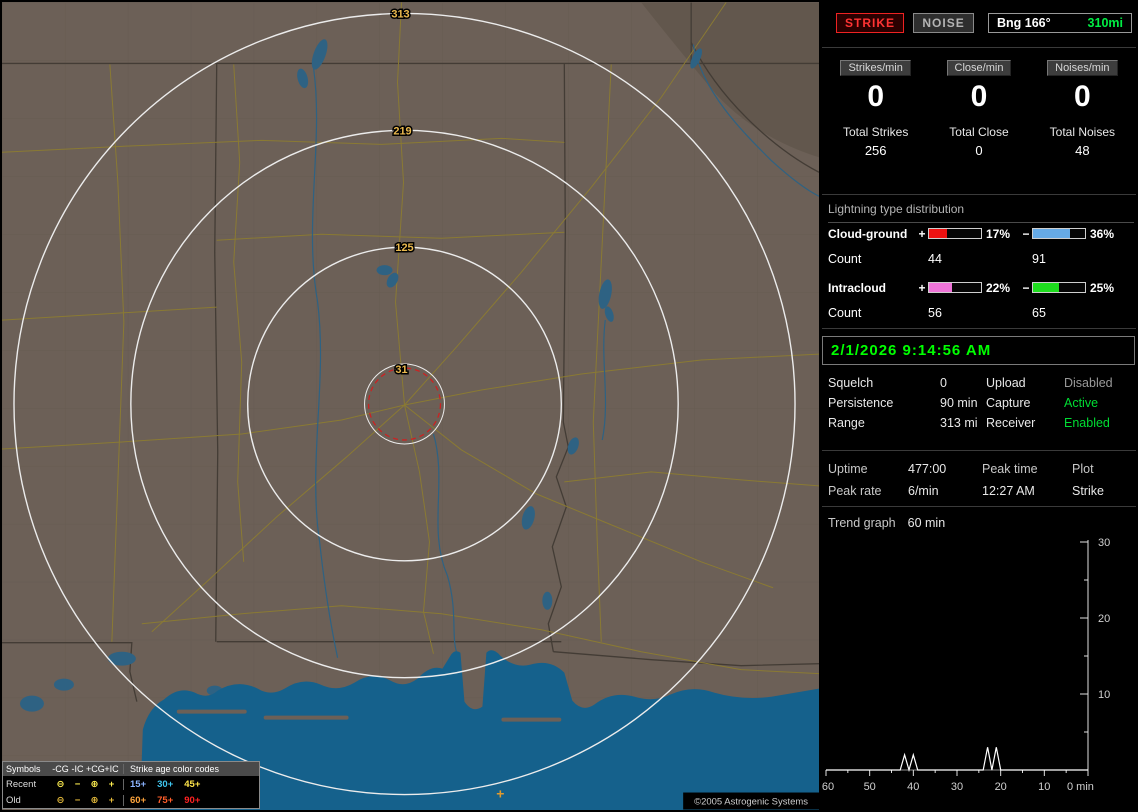 The width and height of the screenshot is (1138, 812). I want to click on trend-line, so click(957, 760).